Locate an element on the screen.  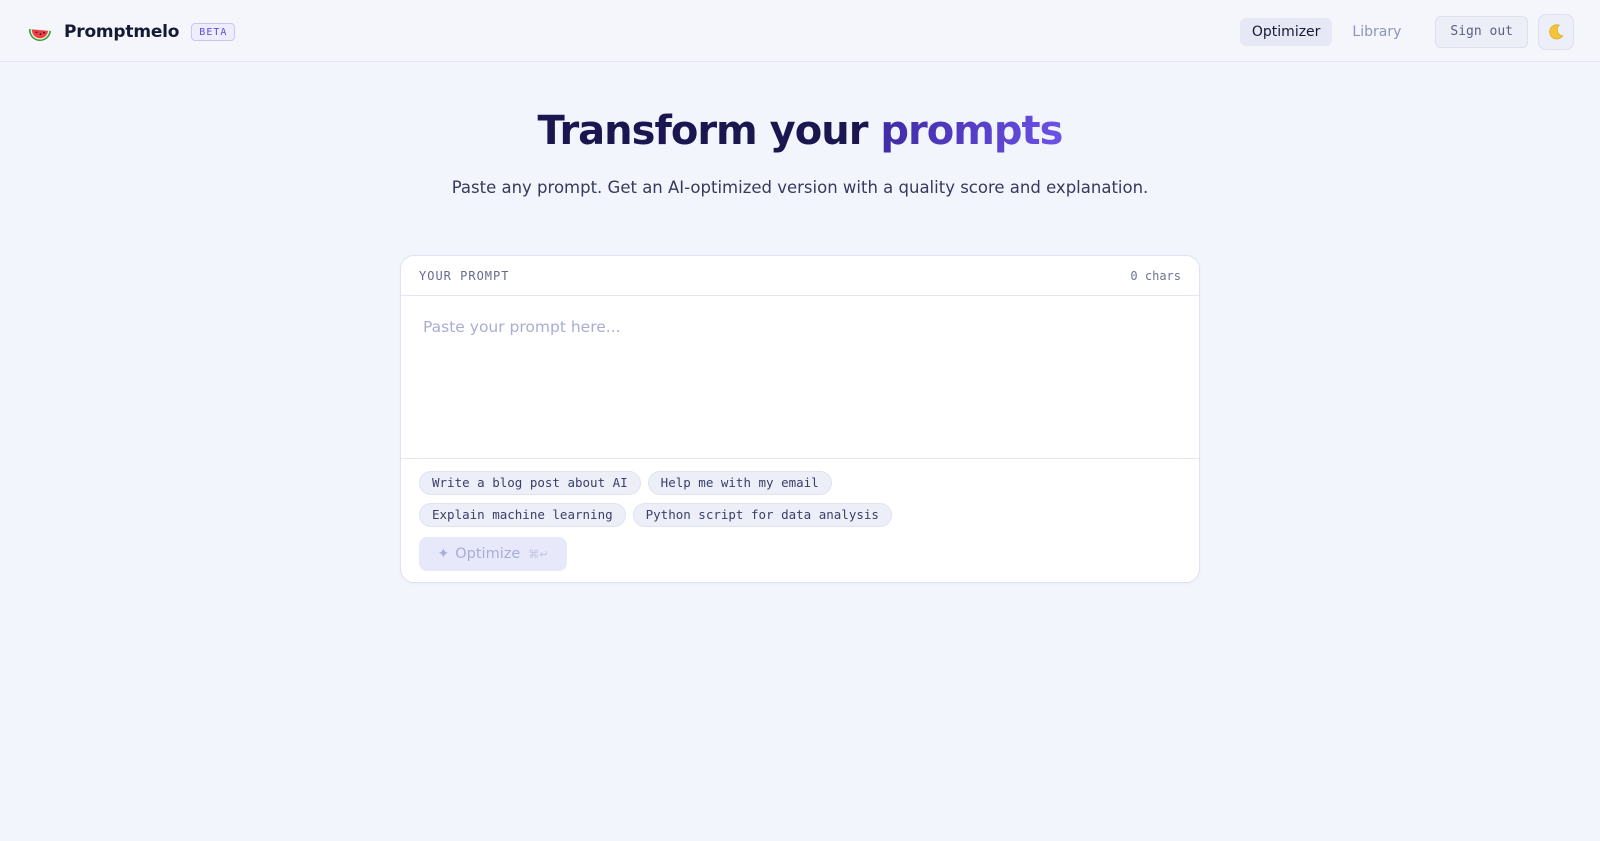
tab-library: Library is located at coordinates (1376, 32).